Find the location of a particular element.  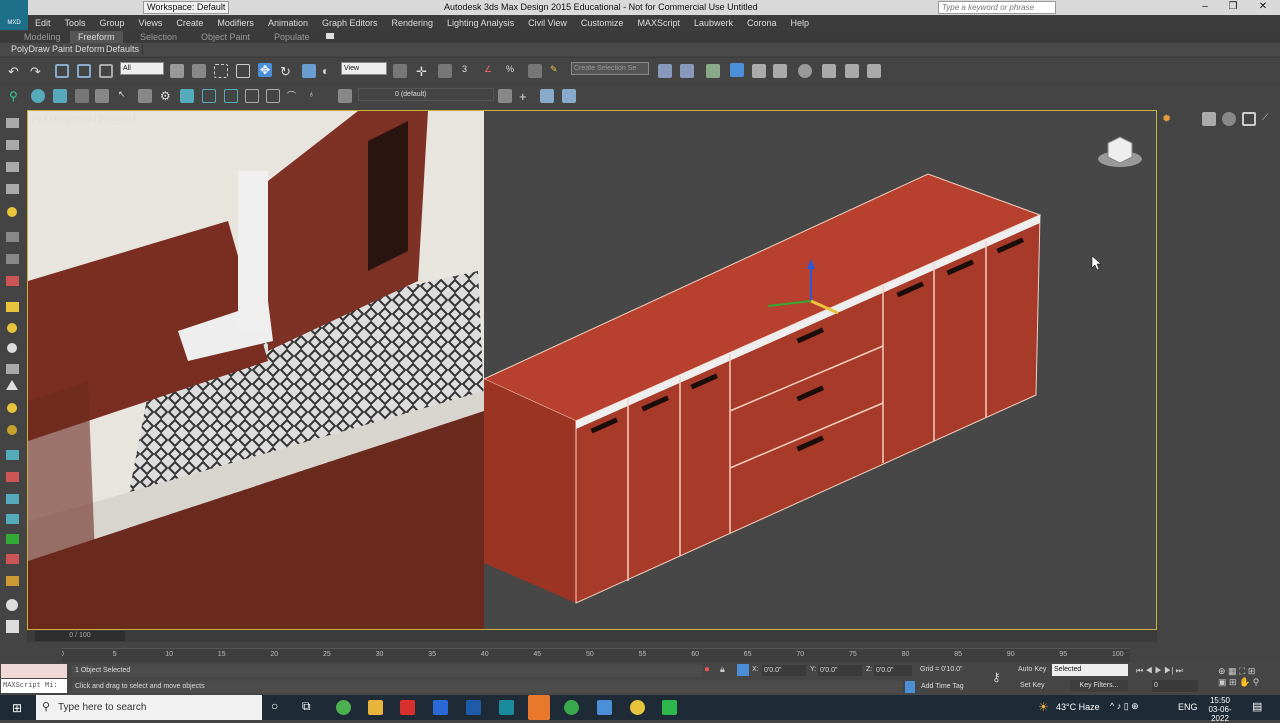

menu-rendering: Rendering is located at coordinates (413, 23).